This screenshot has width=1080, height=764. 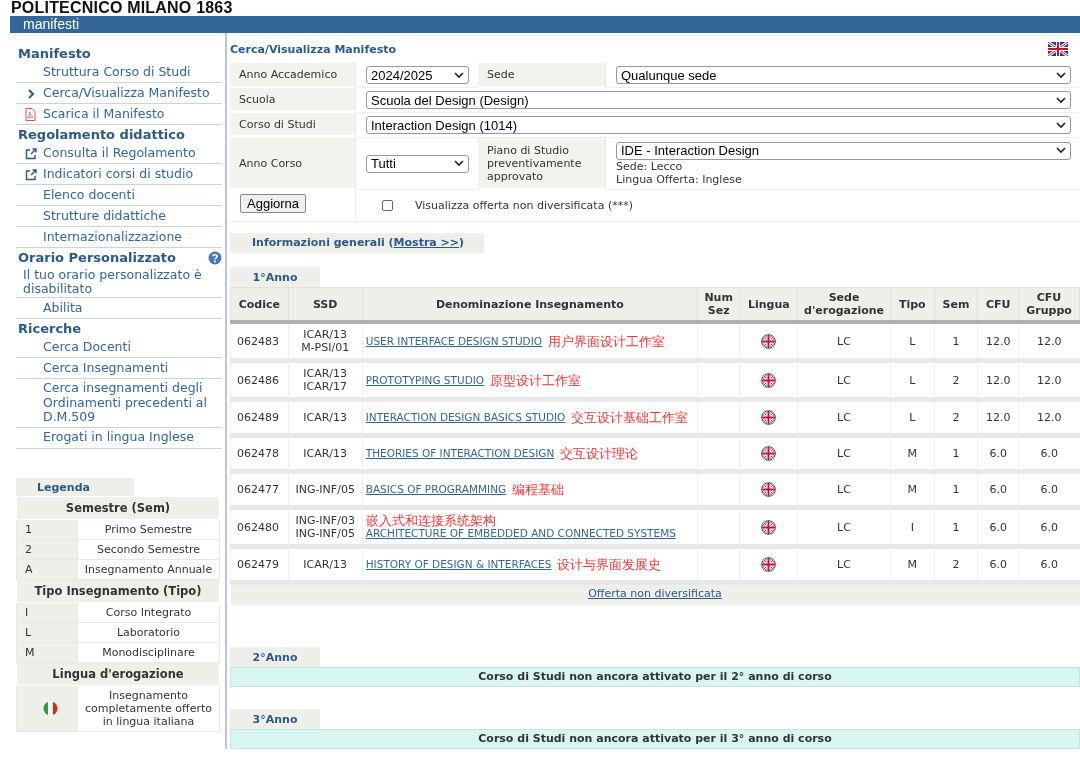 I want to click on status-banner: Corso di Studi non ancora attivato per il 3° anno di corso, so click(x=655, y=739).